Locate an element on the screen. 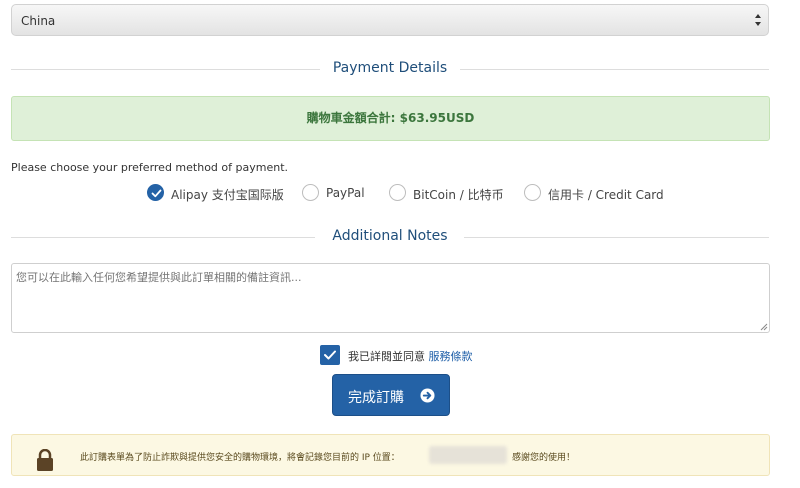 The height and width of the screenshot is (488, 800). cart-total-amount: $63.95USD is located at coordinates (437, 118).